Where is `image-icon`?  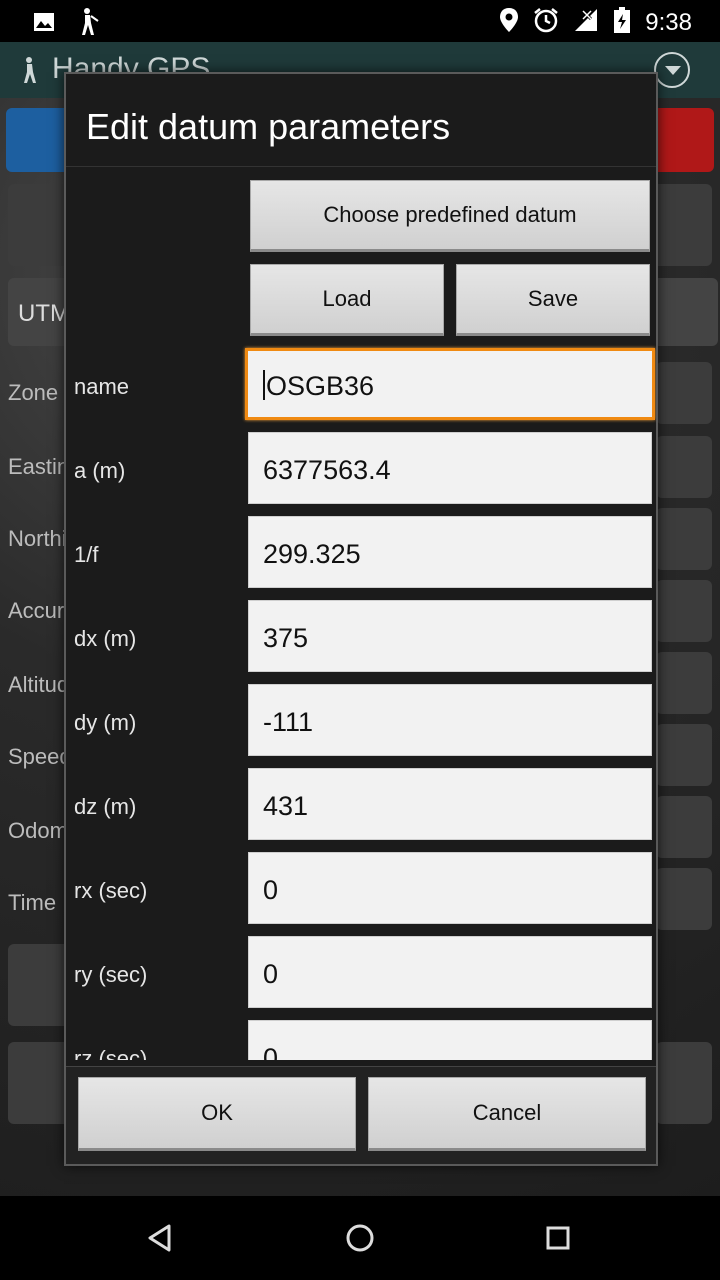
image-icon is located at coordinates (44, 24).